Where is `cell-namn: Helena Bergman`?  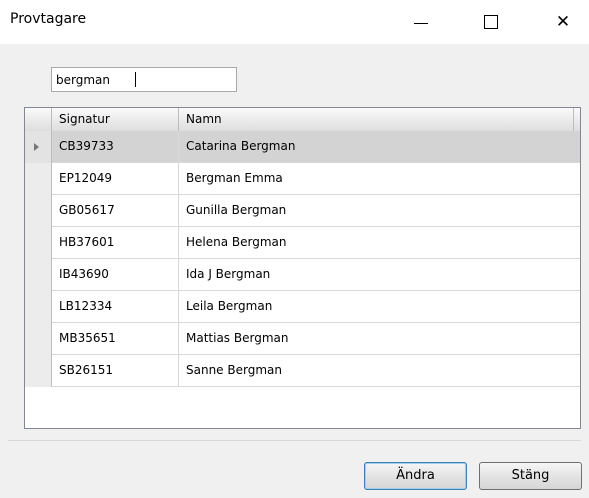 cell-namn: Helena Bergman is located at coordinates (379, 242).